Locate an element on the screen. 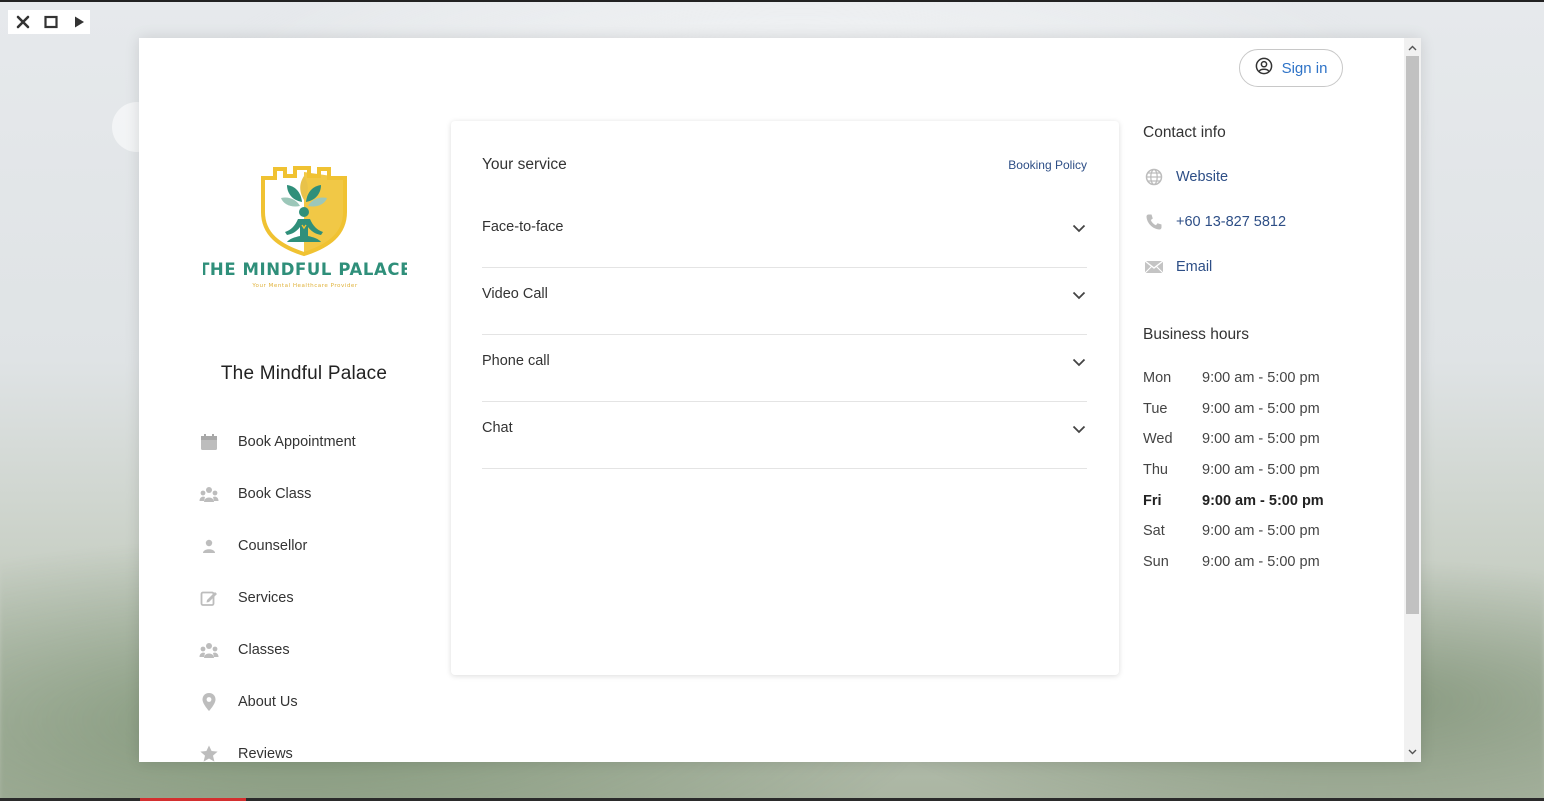 The width and height of the screenshot is (1544, 801). nav-item-counsellor: Counsellor is located at coordinates (317, 546).